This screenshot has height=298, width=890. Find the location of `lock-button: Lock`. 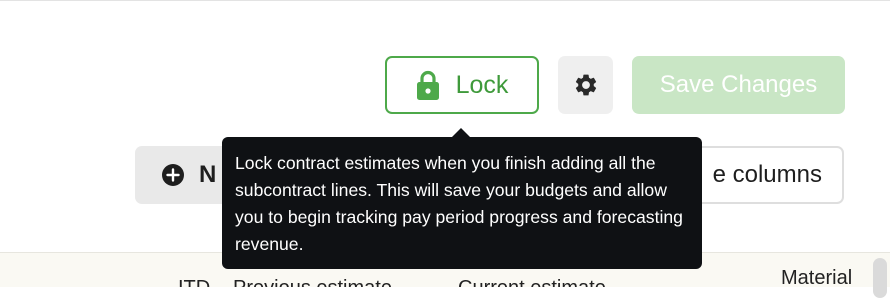

lock-button: Lock is located at coordinates (462, 85).